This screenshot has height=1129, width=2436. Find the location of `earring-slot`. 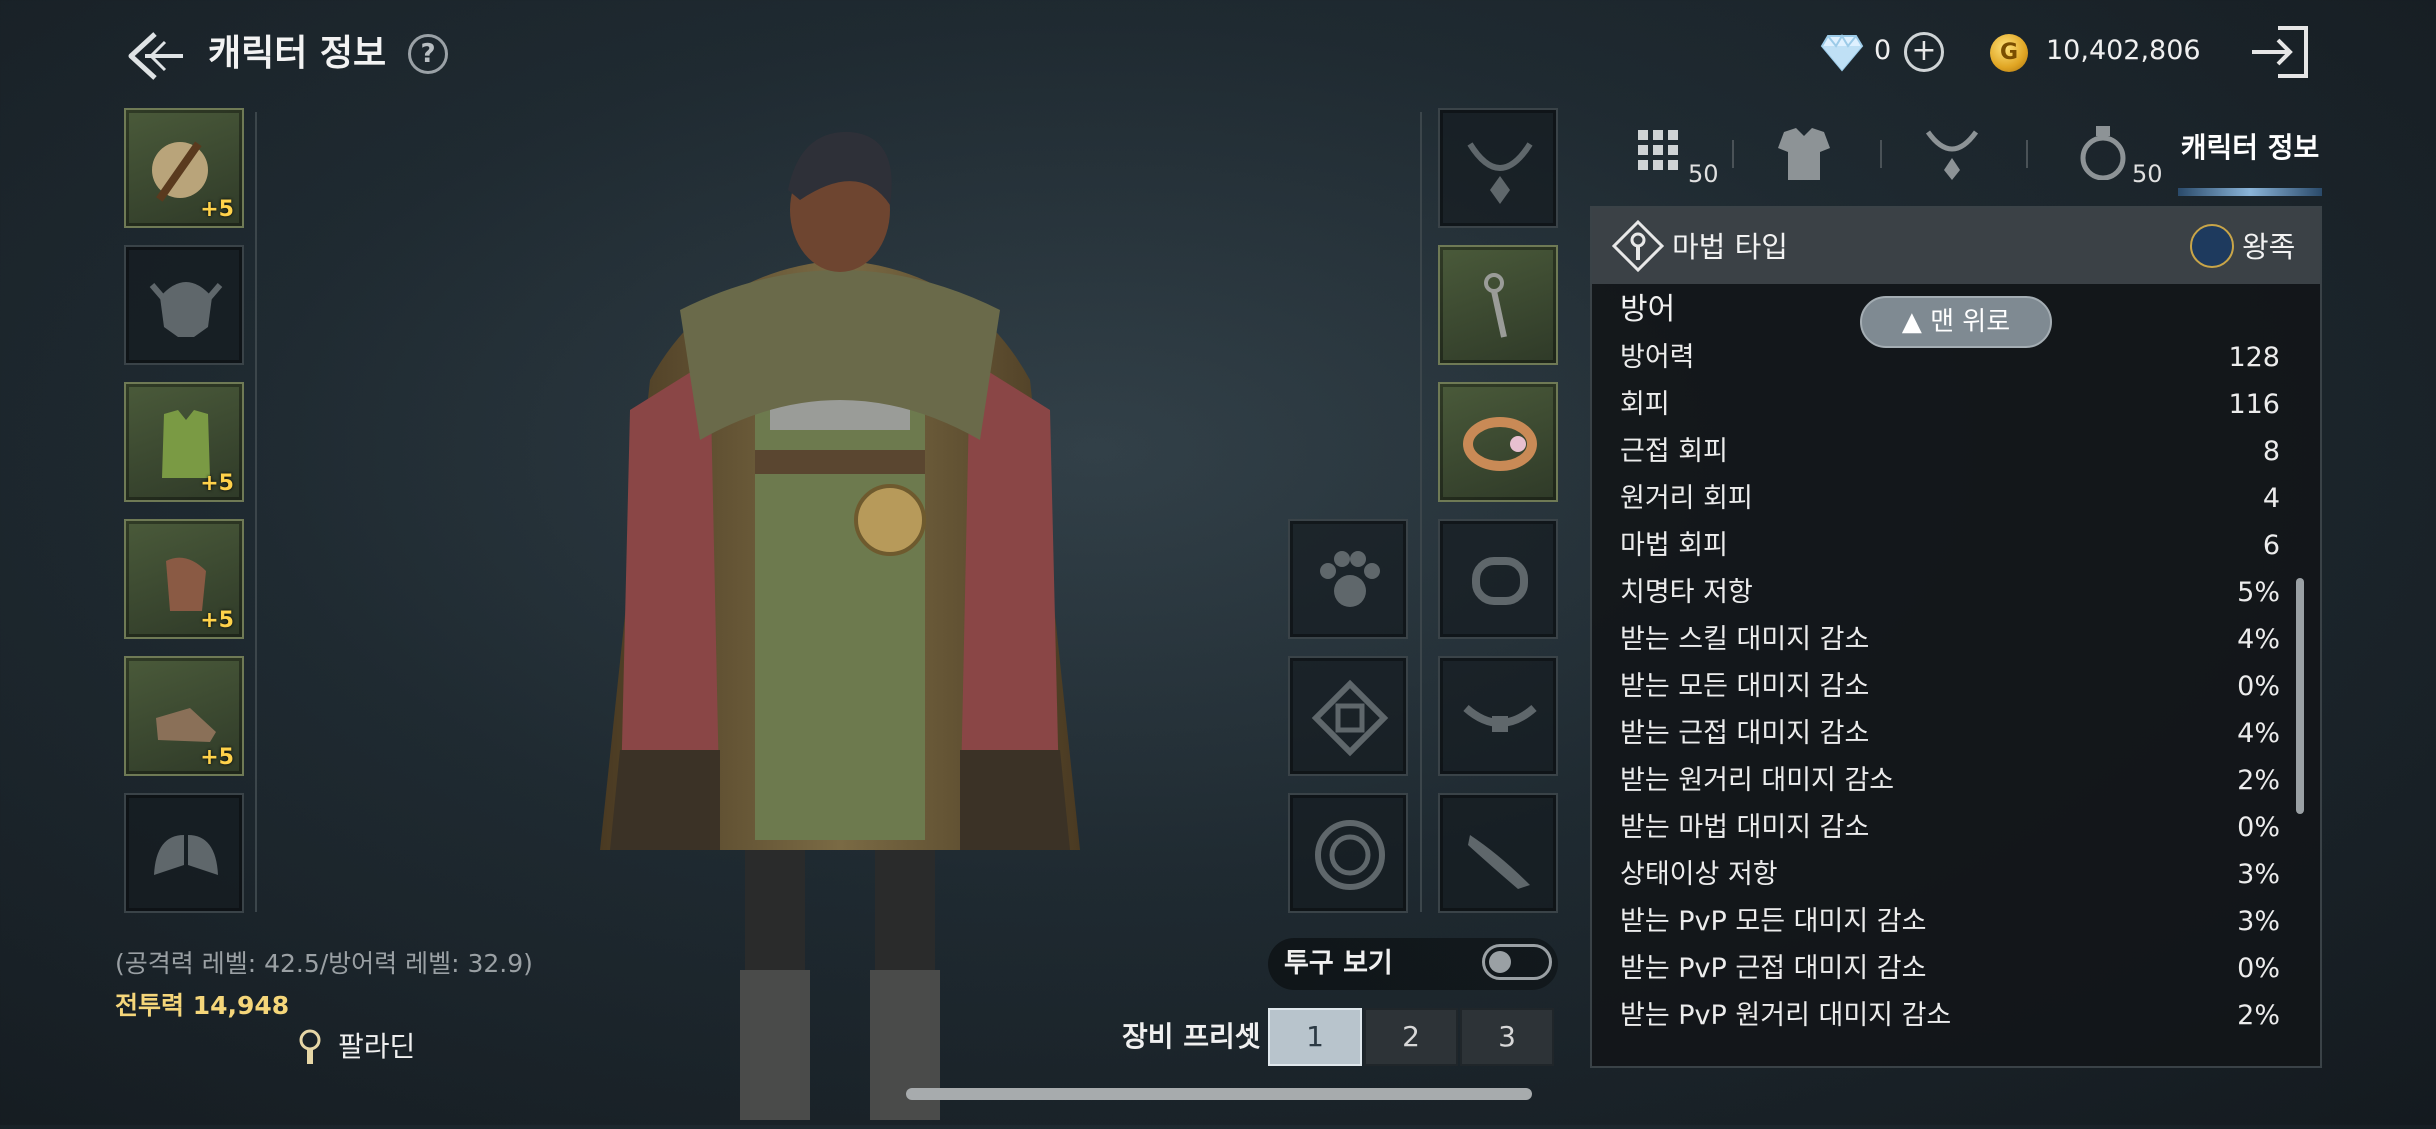

earring-slot is located at coordinates (1498, 305).